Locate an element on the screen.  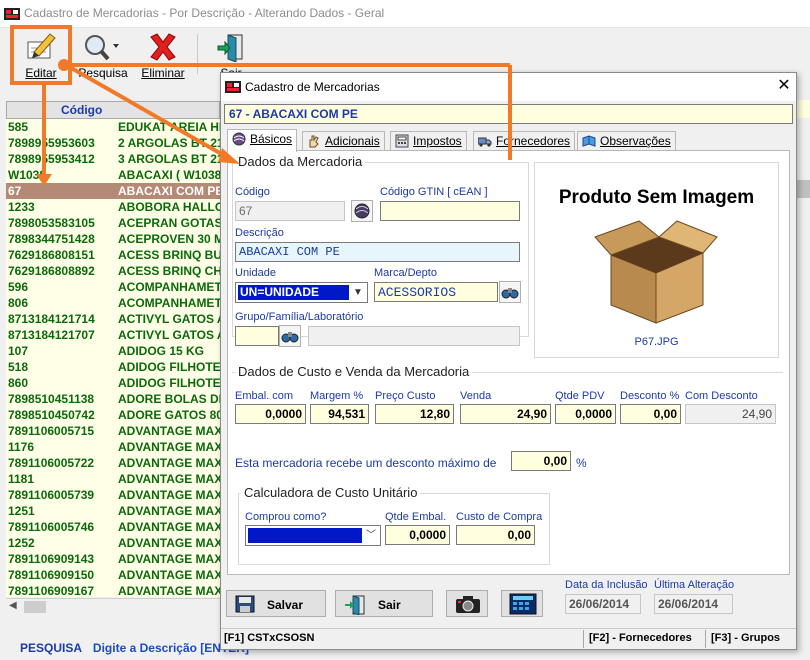
venda-field: 24,90 is located at coordinates (505, 414).